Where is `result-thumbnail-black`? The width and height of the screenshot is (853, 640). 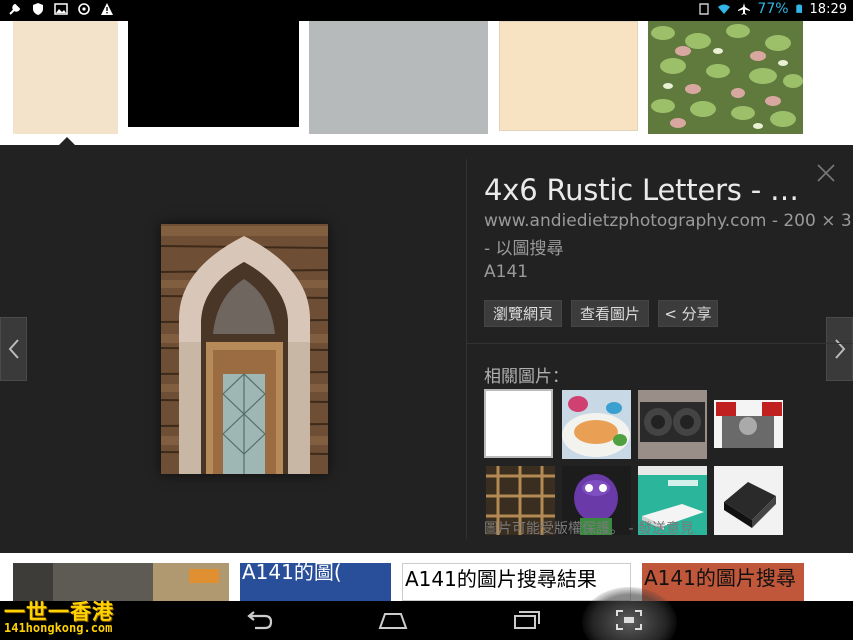 result-thumbnail-black is located at coordinates (213, 74).